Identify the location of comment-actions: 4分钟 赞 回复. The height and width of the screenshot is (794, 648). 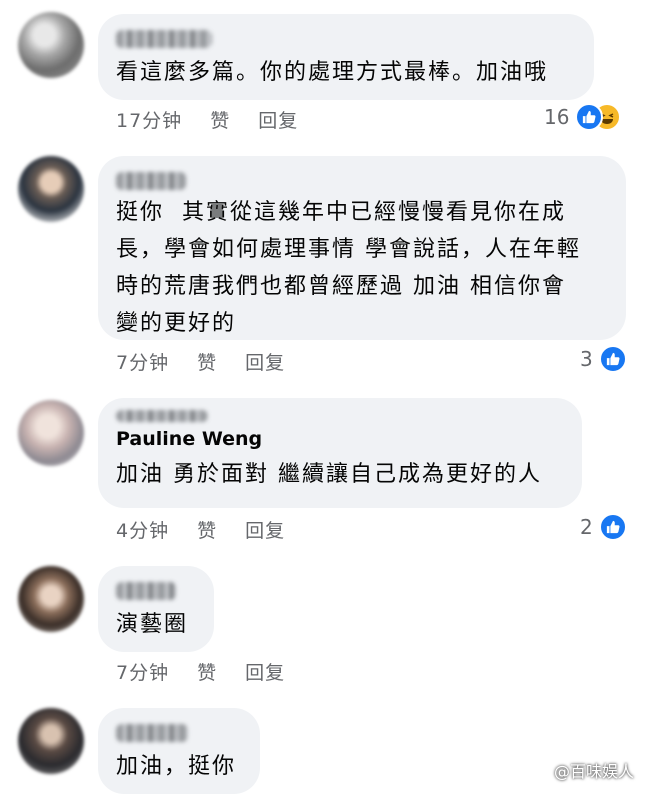
(200, 529).